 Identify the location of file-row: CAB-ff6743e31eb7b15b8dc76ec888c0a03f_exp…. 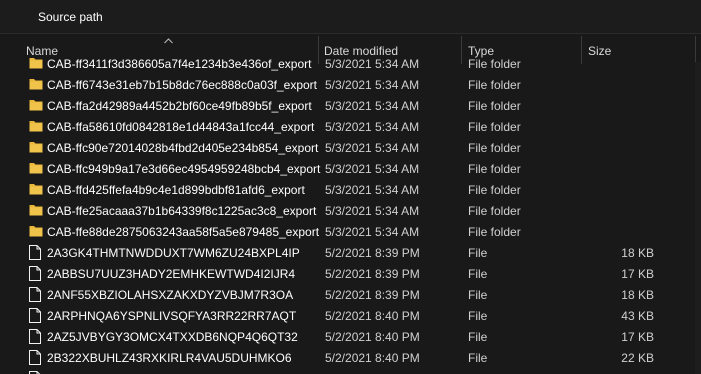
(350, 84).